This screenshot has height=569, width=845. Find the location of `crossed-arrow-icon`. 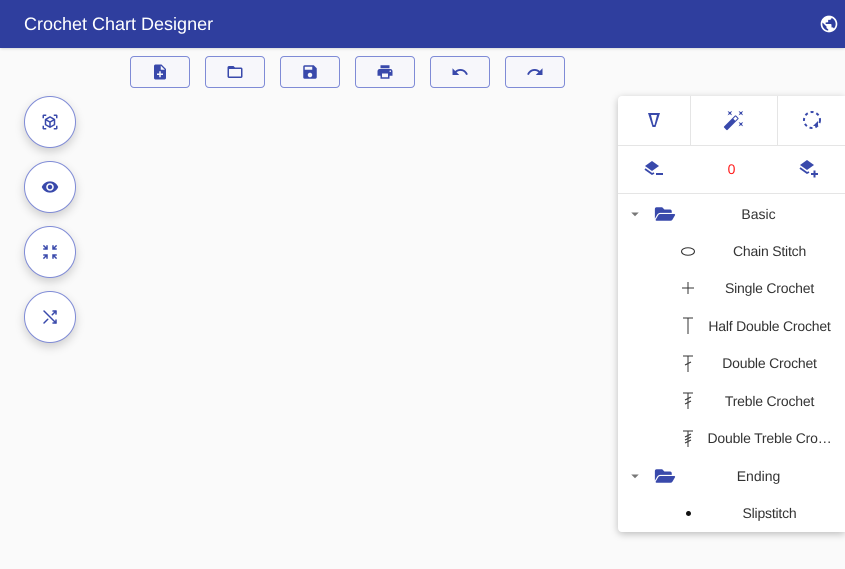

crossed-arrow-icon is located at coordinates (50, 317).